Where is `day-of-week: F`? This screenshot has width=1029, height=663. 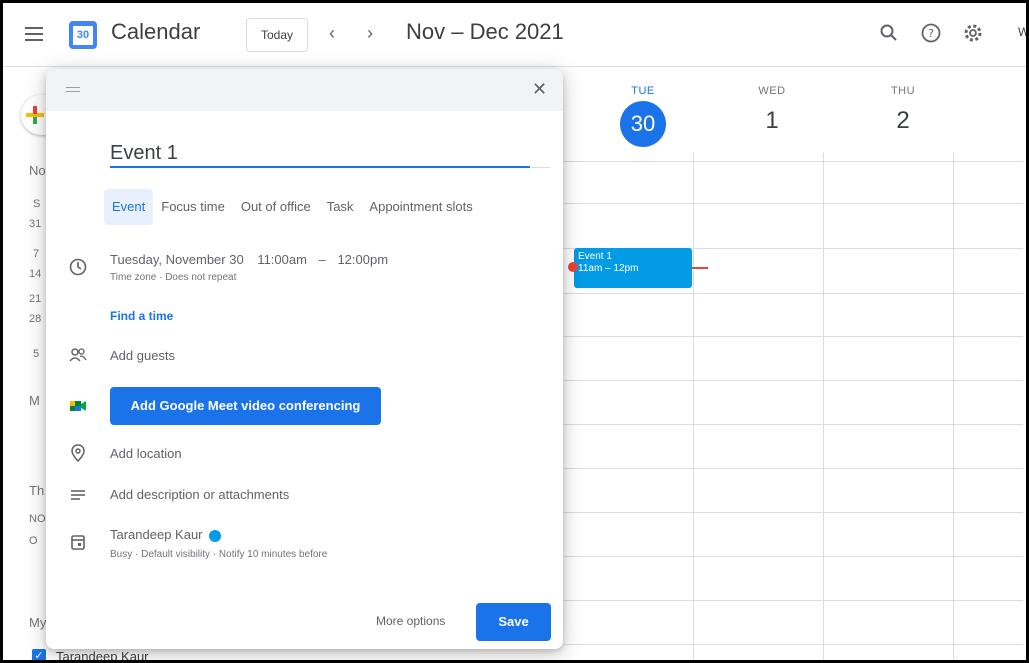 day-of-week: F is located at coordinates (1002, 91).